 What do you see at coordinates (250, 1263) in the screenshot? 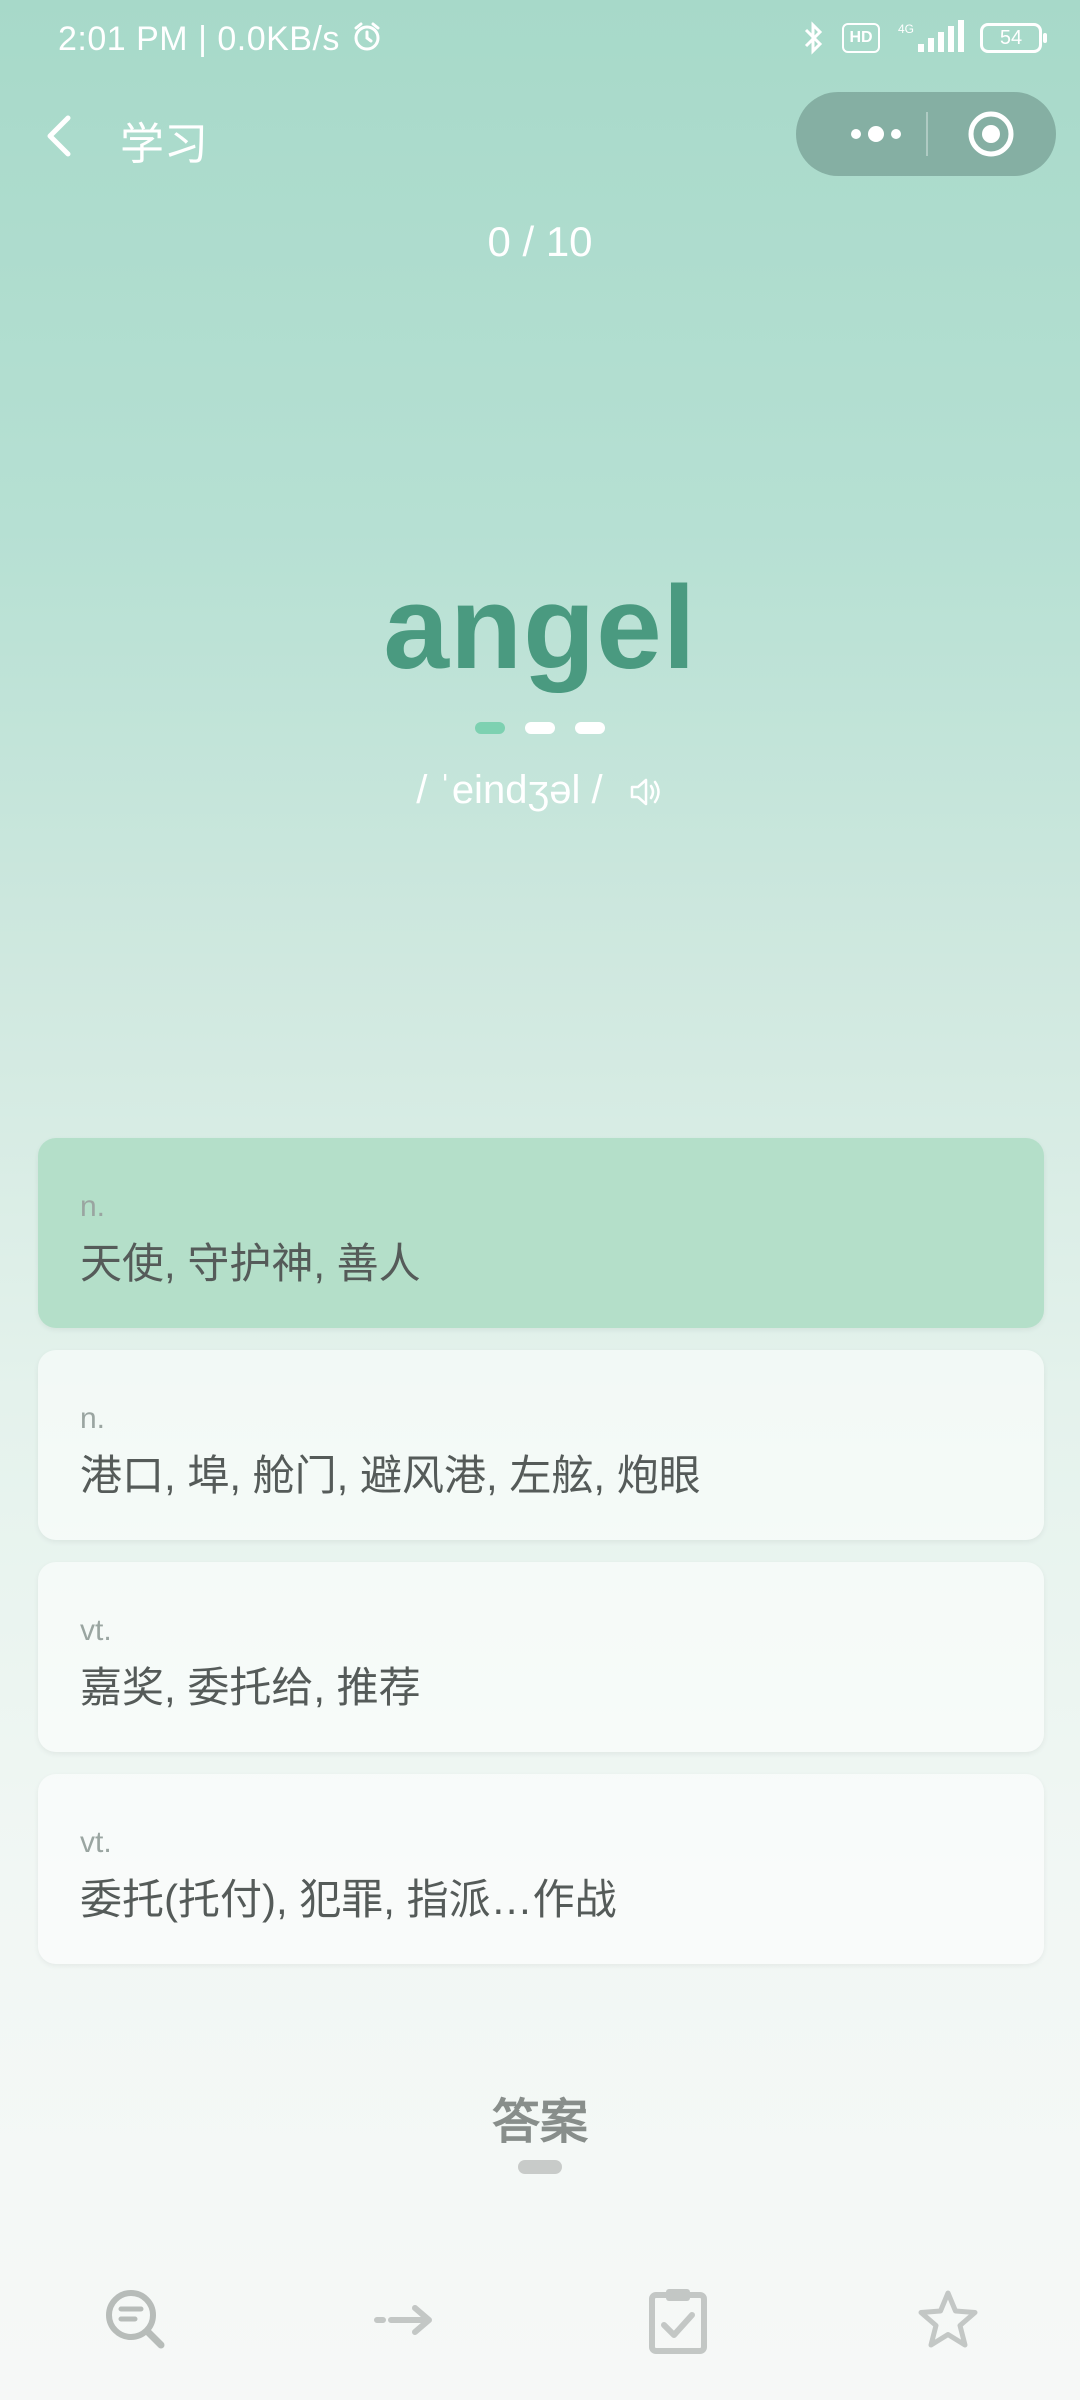
I see `option-definition: 天使, 守护神, 善人` at bounding box center [250, 1263].